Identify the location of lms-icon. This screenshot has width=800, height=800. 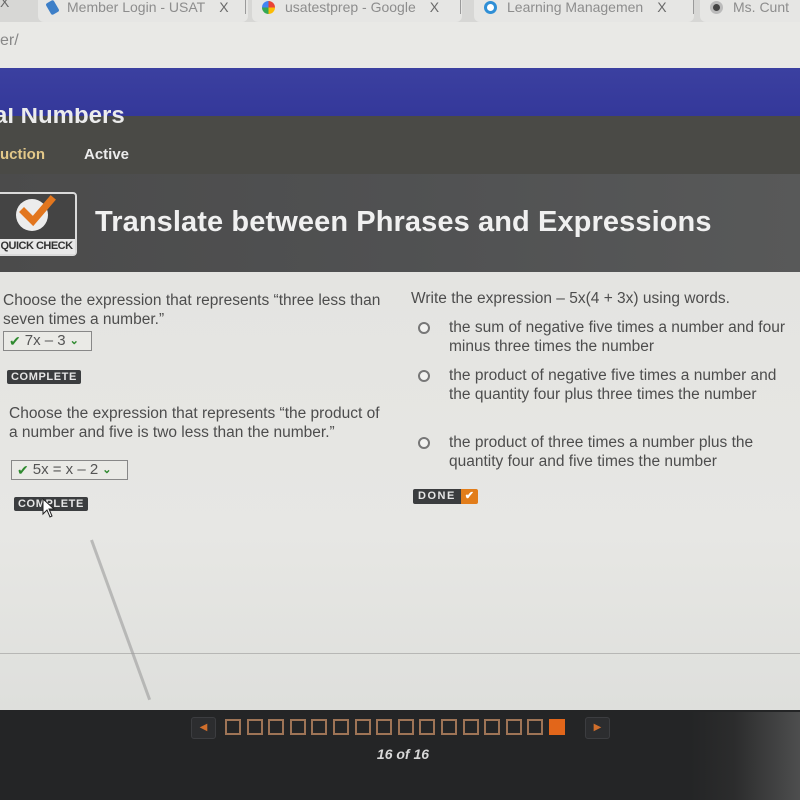
(490, 7).